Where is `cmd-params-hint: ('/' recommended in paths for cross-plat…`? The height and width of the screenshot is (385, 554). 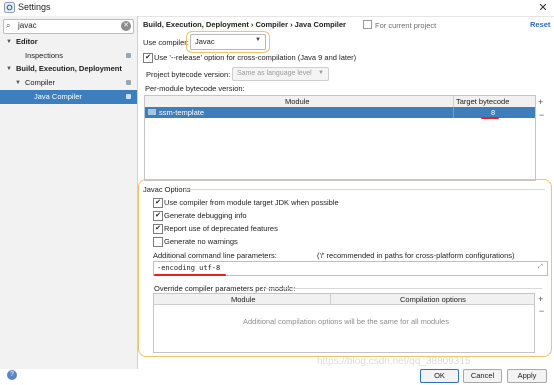 cmd-params-hint: ('/' recommended in paths for cross-plat… is located at coordinates (416, 255).